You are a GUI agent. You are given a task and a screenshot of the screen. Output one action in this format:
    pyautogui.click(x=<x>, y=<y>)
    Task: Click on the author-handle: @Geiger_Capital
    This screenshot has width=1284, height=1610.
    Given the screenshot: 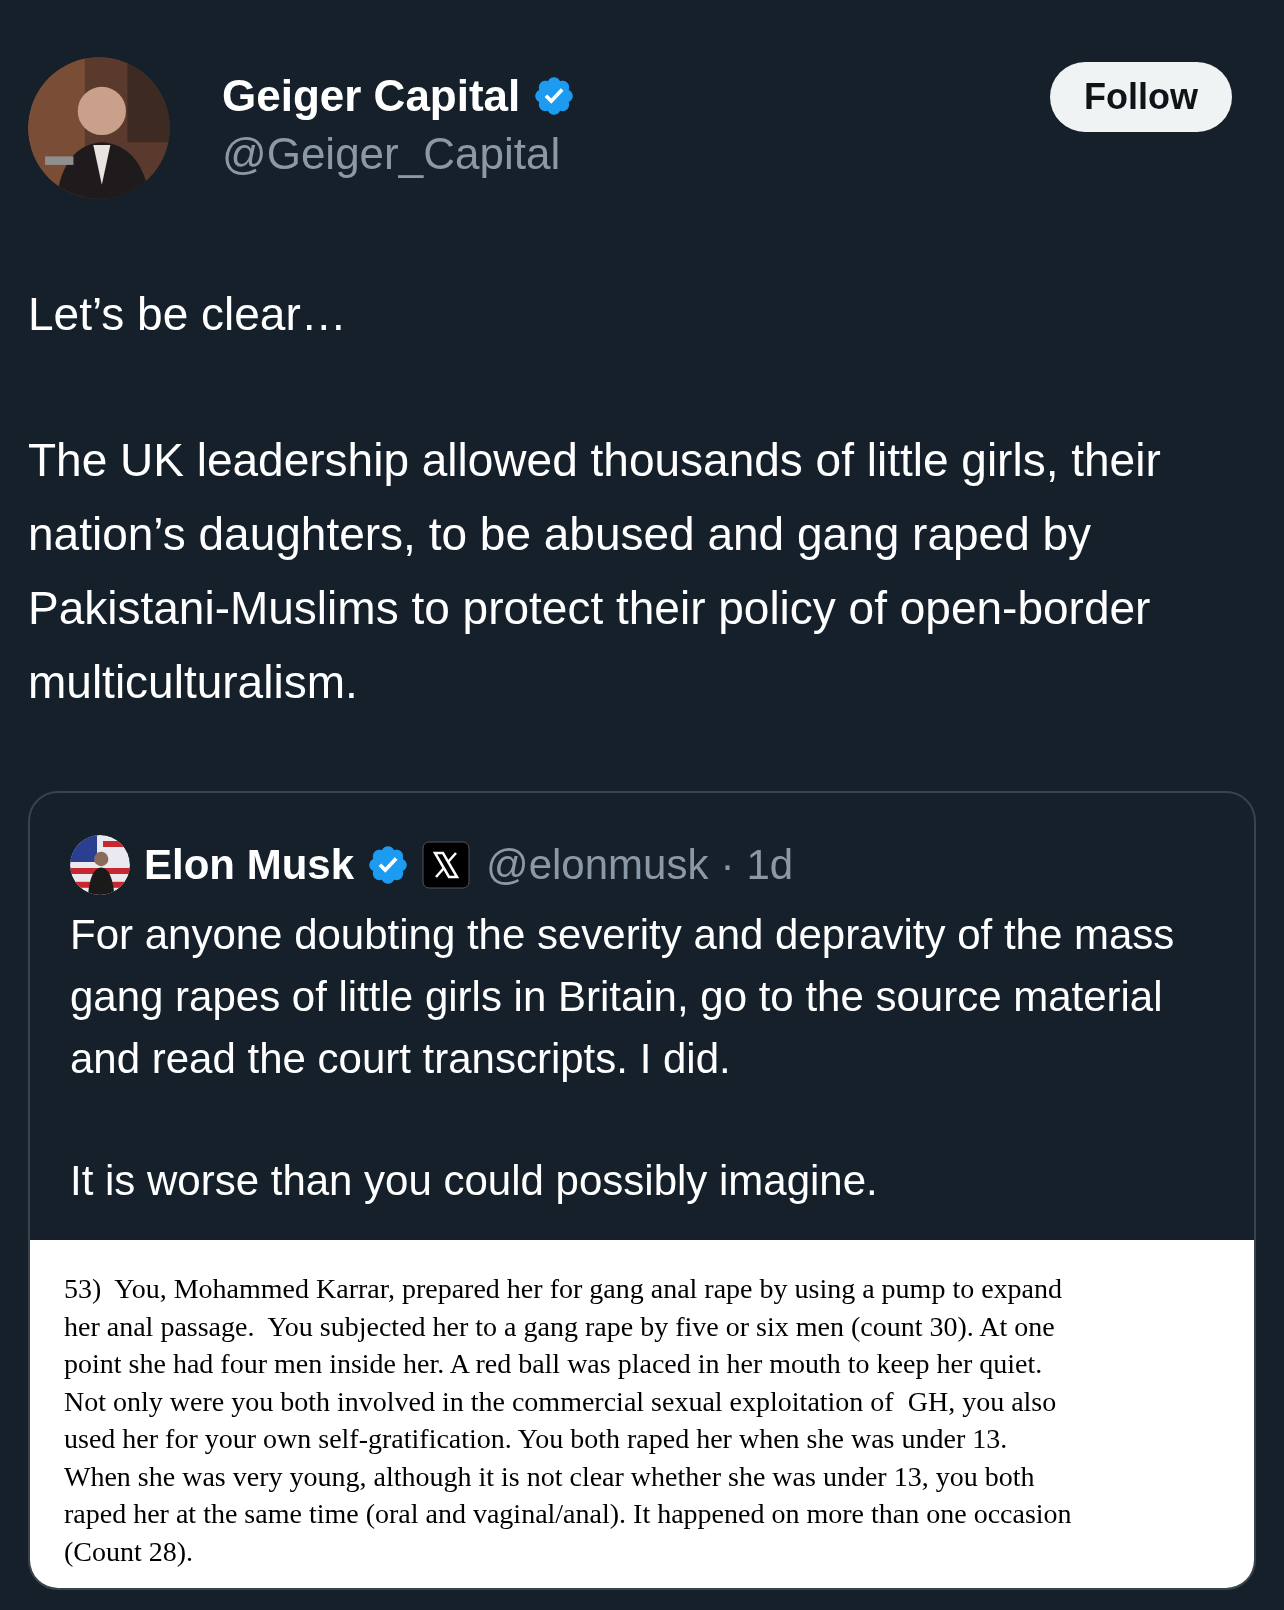 What is the action you would take?
    pyautogui.click(x=392, y=154)
    